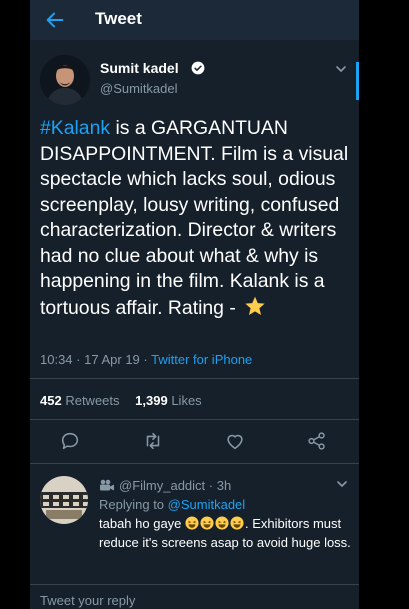 The image size is (409, 609). I want to click on compose-bar: Tweet your reply, so click(194, 596).